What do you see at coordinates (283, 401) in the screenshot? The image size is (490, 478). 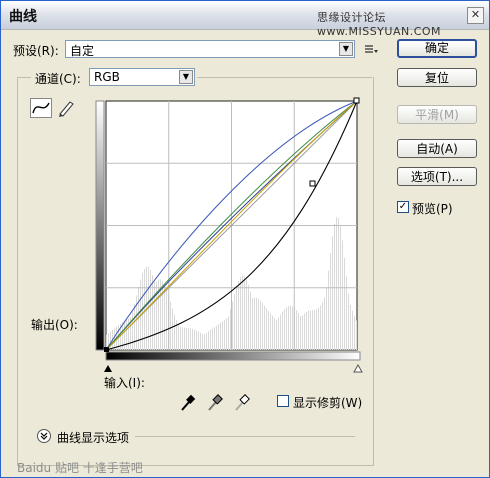 I see `show-clipping-checkbox` at bounding box center [283, 401].